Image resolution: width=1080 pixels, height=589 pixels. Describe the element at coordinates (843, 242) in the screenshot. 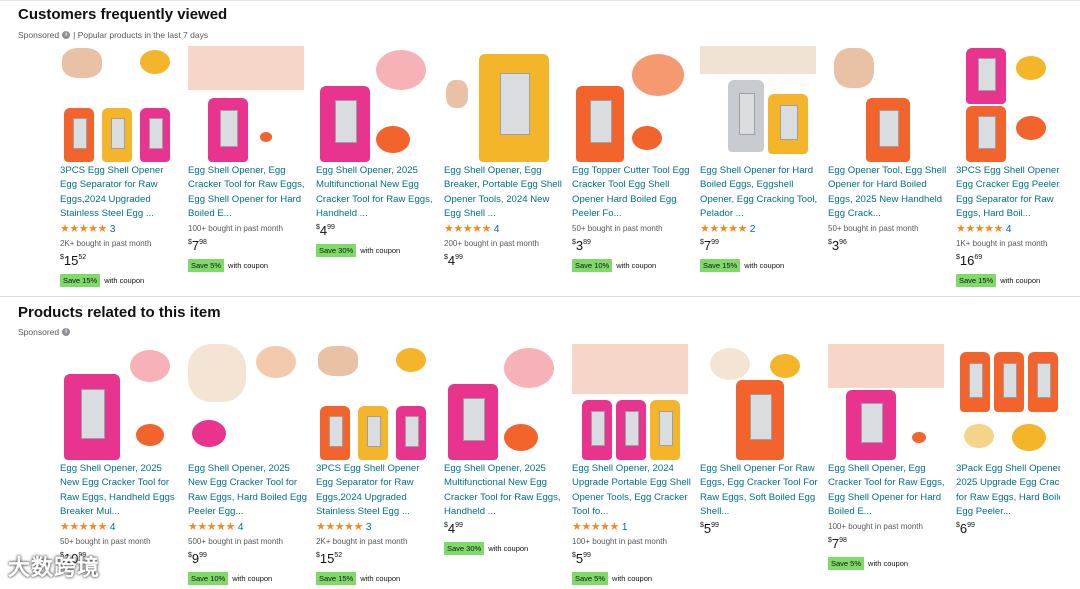

I see `price-cents: 96` at that location.